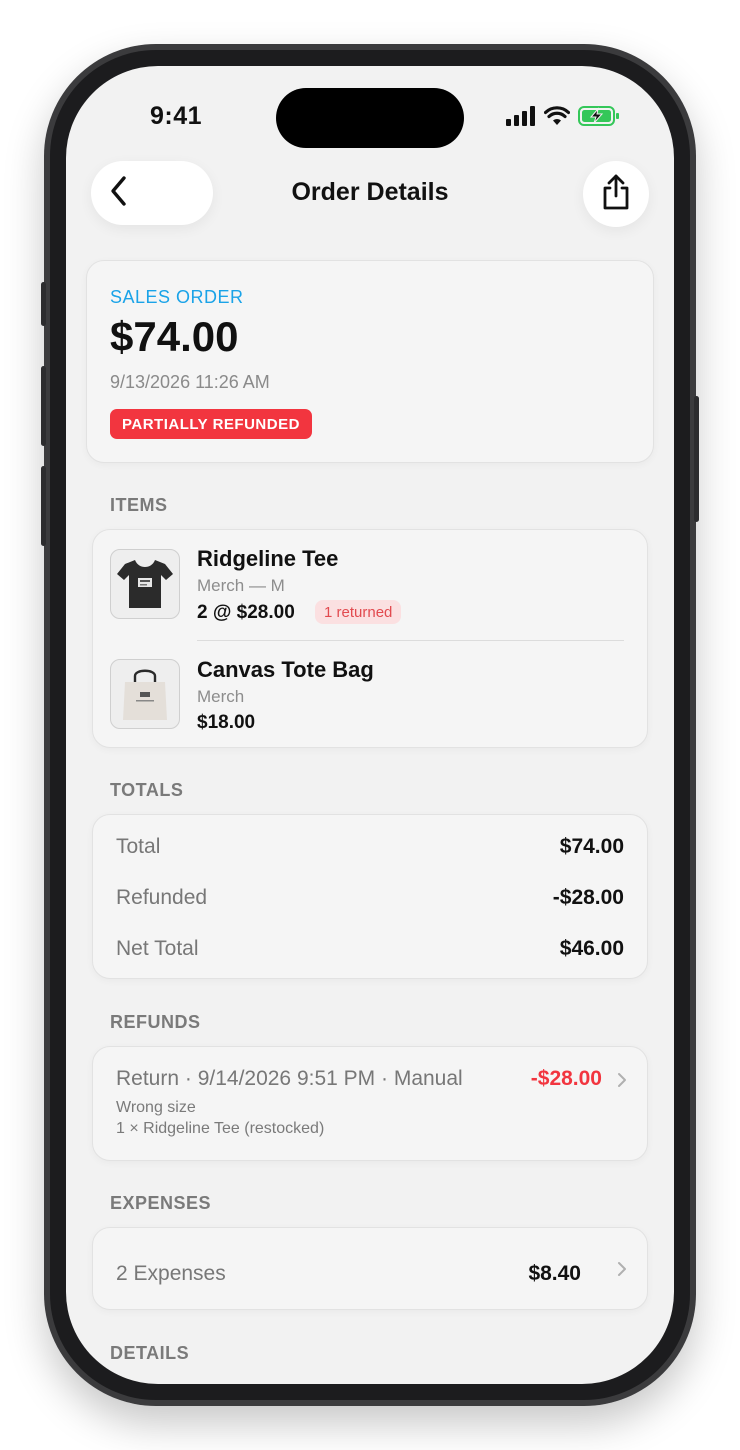  I want to click on order-amount: $74.00, so click(174, 336).